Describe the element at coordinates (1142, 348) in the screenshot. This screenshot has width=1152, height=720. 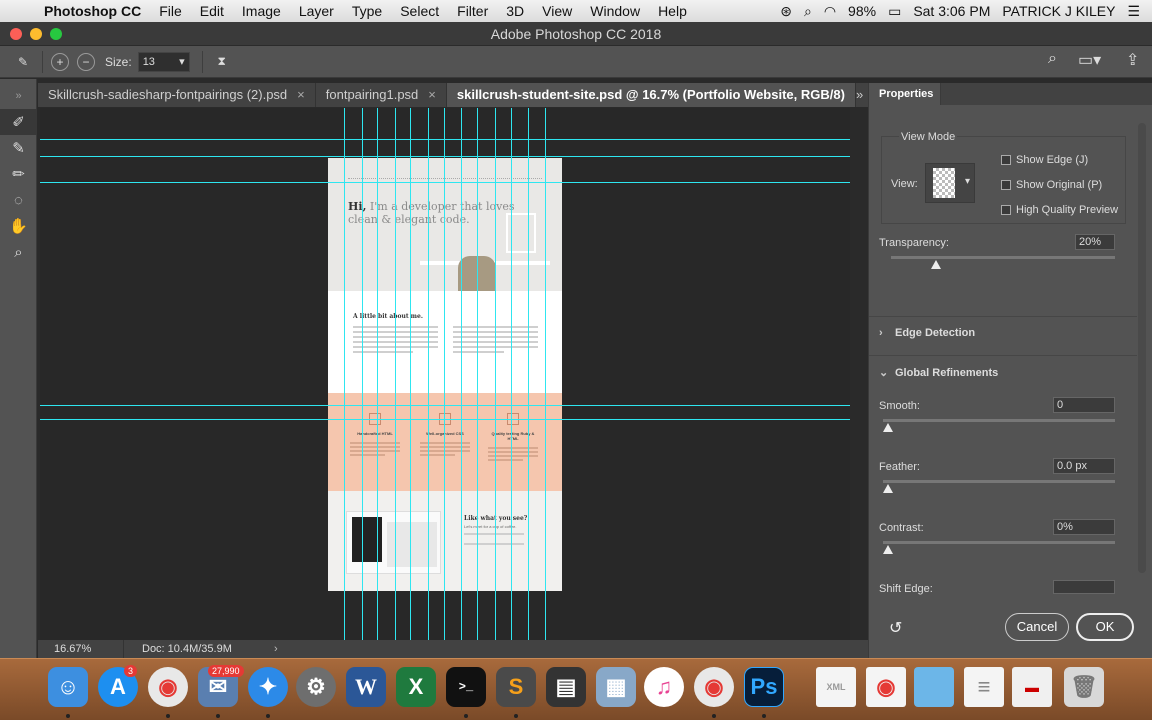
I see `panel-scrollbar` at that location.